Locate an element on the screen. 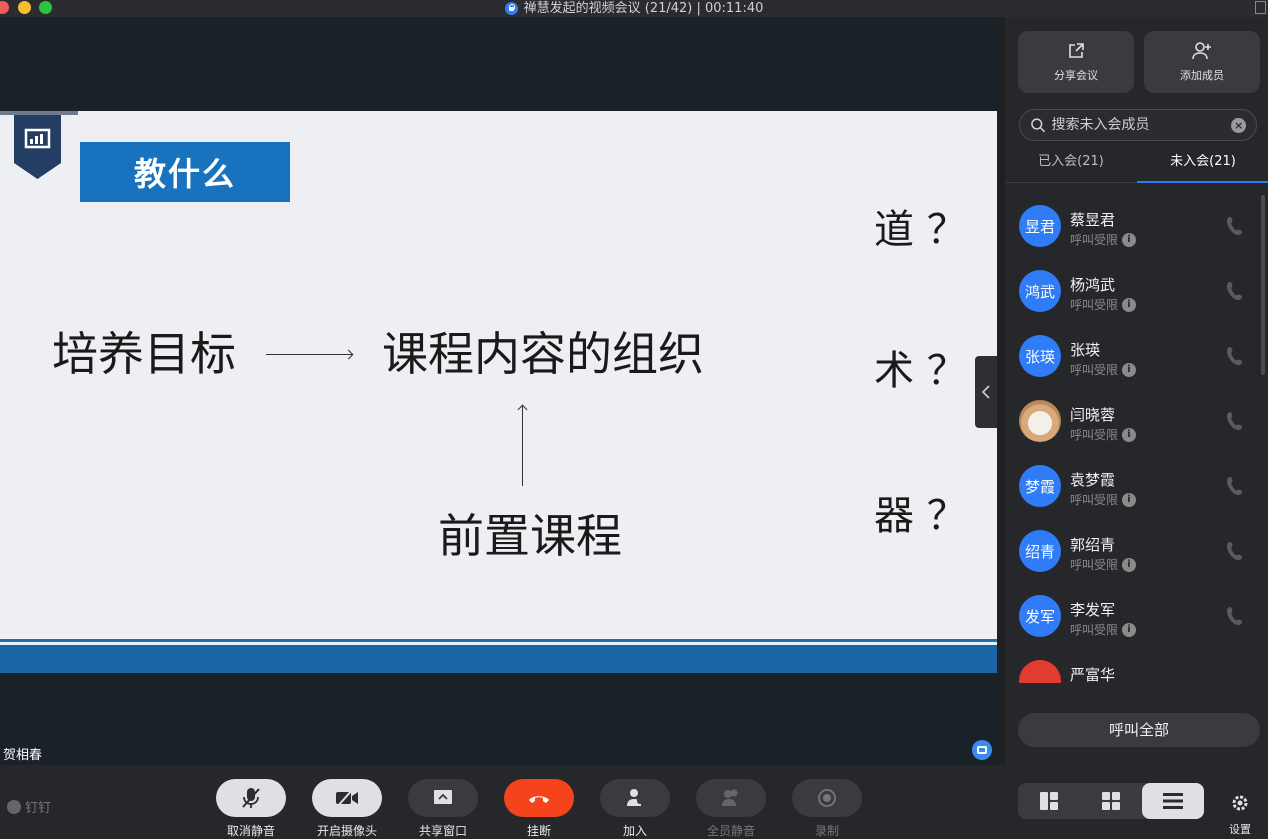  hangup-pill is located at coordinates (539, 798).